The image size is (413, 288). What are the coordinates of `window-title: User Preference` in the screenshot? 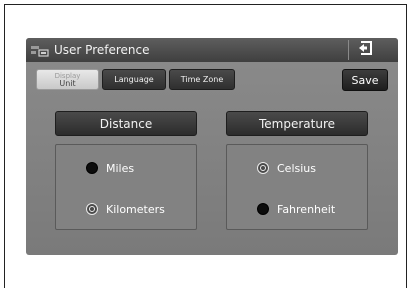 It's located at (102, 50).